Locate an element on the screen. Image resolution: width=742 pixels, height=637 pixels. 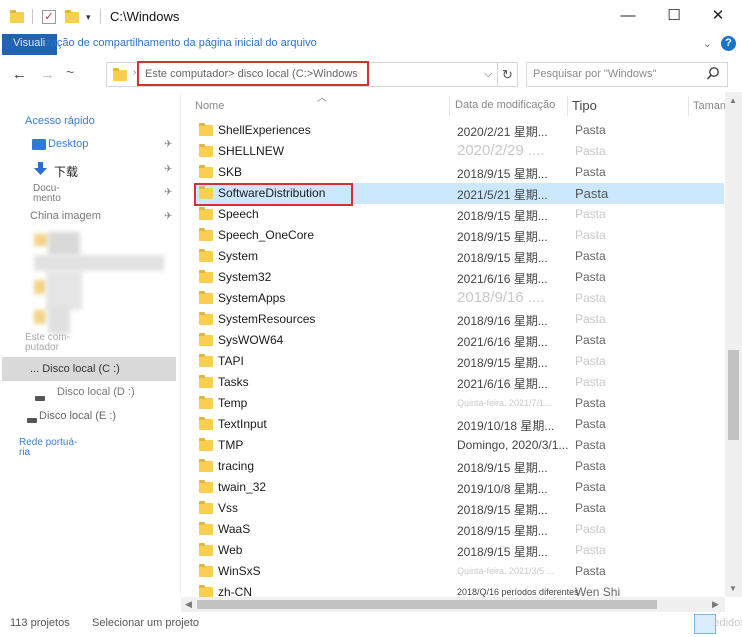
column-header-name: Nome is located at coordinates (209, 106).